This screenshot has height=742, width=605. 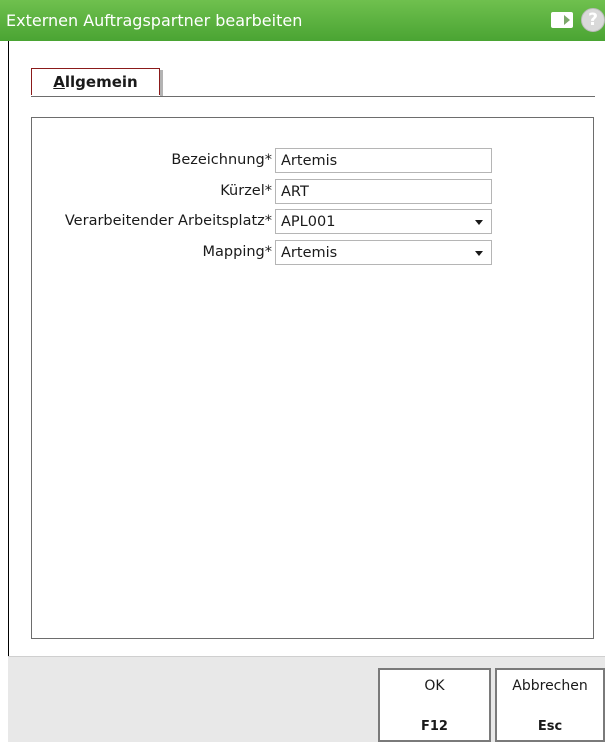 What do you see at coordinates (309, 252) in the screenshot?
I see `mapping-value: Artemis` at bounding box center [309, 252].